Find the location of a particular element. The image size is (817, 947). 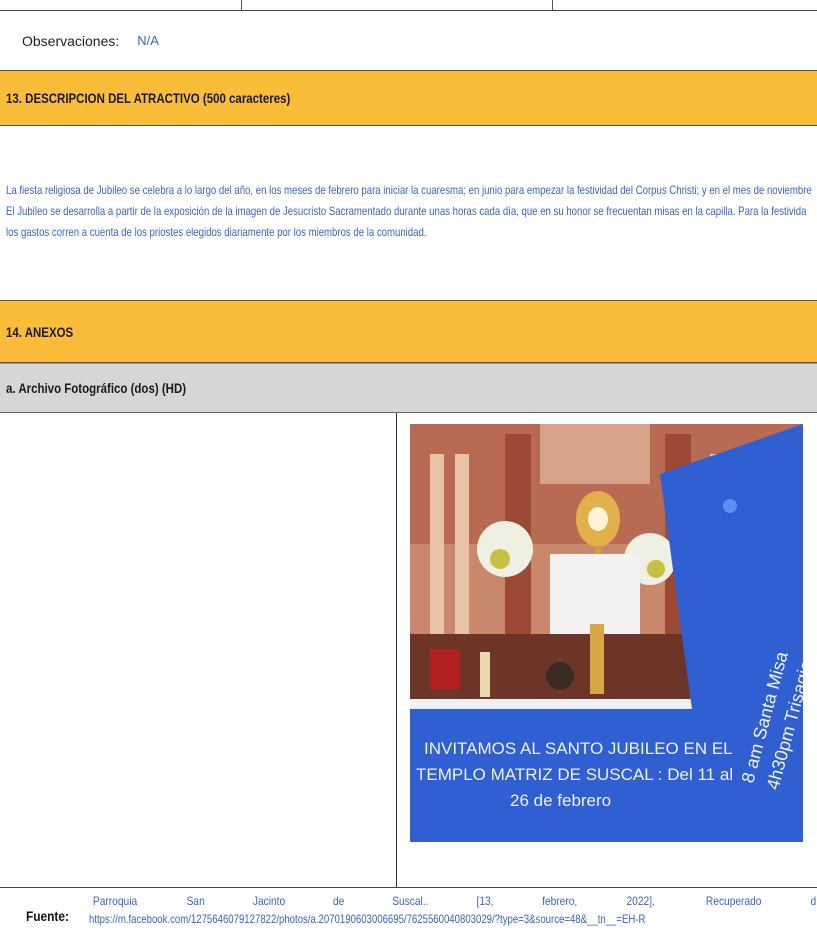

citation-word: febrero, is located at coordinates (559, 901).